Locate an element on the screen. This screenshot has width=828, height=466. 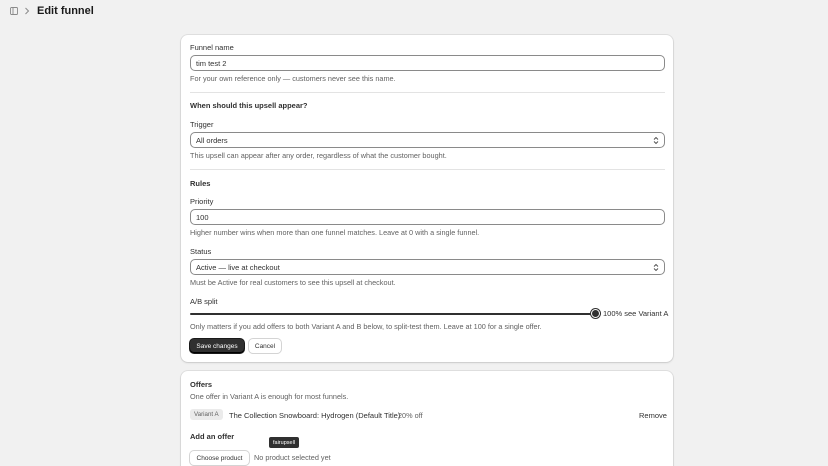
no-product-text: No product selected yet is located at coordinates (292, 457).